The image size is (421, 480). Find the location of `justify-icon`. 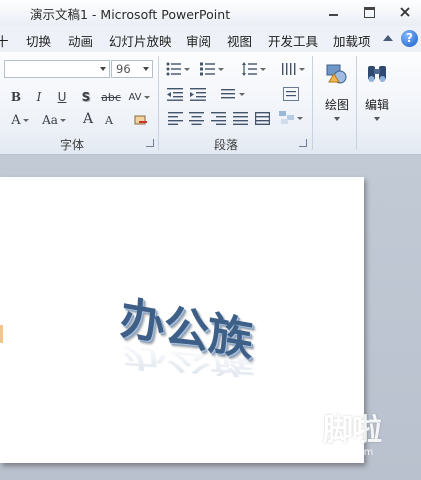

justify-icon is located at coordinates (240, 118).